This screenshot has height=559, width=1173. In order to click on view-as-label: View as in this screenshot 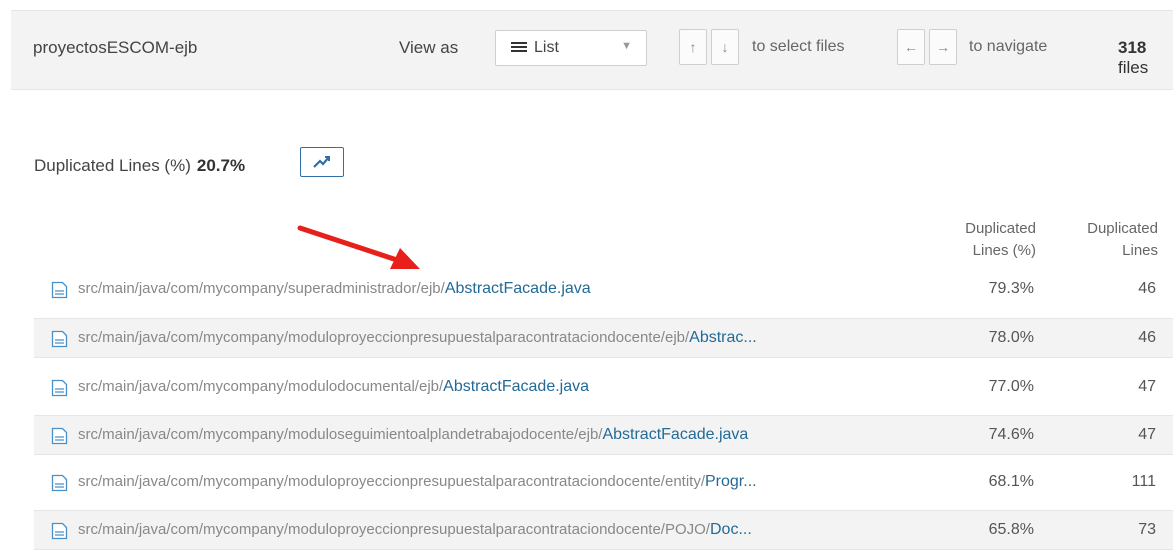, I will do `click(429, 47)`.